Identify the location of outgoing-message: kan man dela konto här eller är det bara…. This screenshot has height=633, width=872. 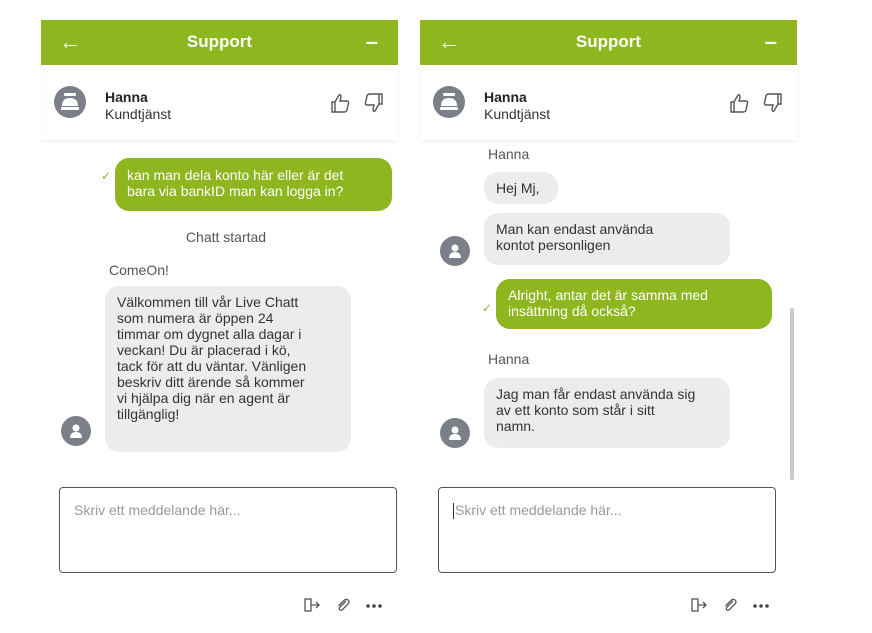
(253, 184).